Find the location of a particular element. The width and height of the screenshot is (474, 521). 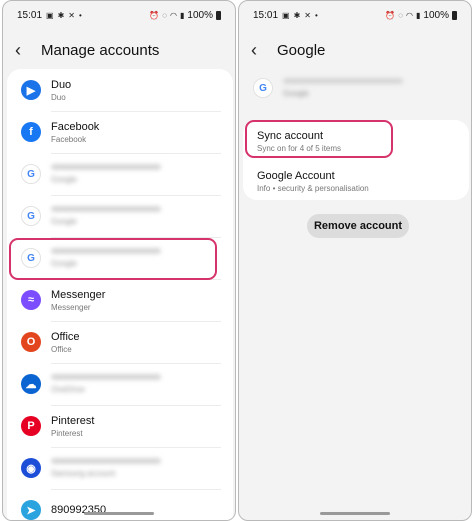

sync-account-item: Sync account Sync on for 4 of 5 items is located at coordinates (356, 141).